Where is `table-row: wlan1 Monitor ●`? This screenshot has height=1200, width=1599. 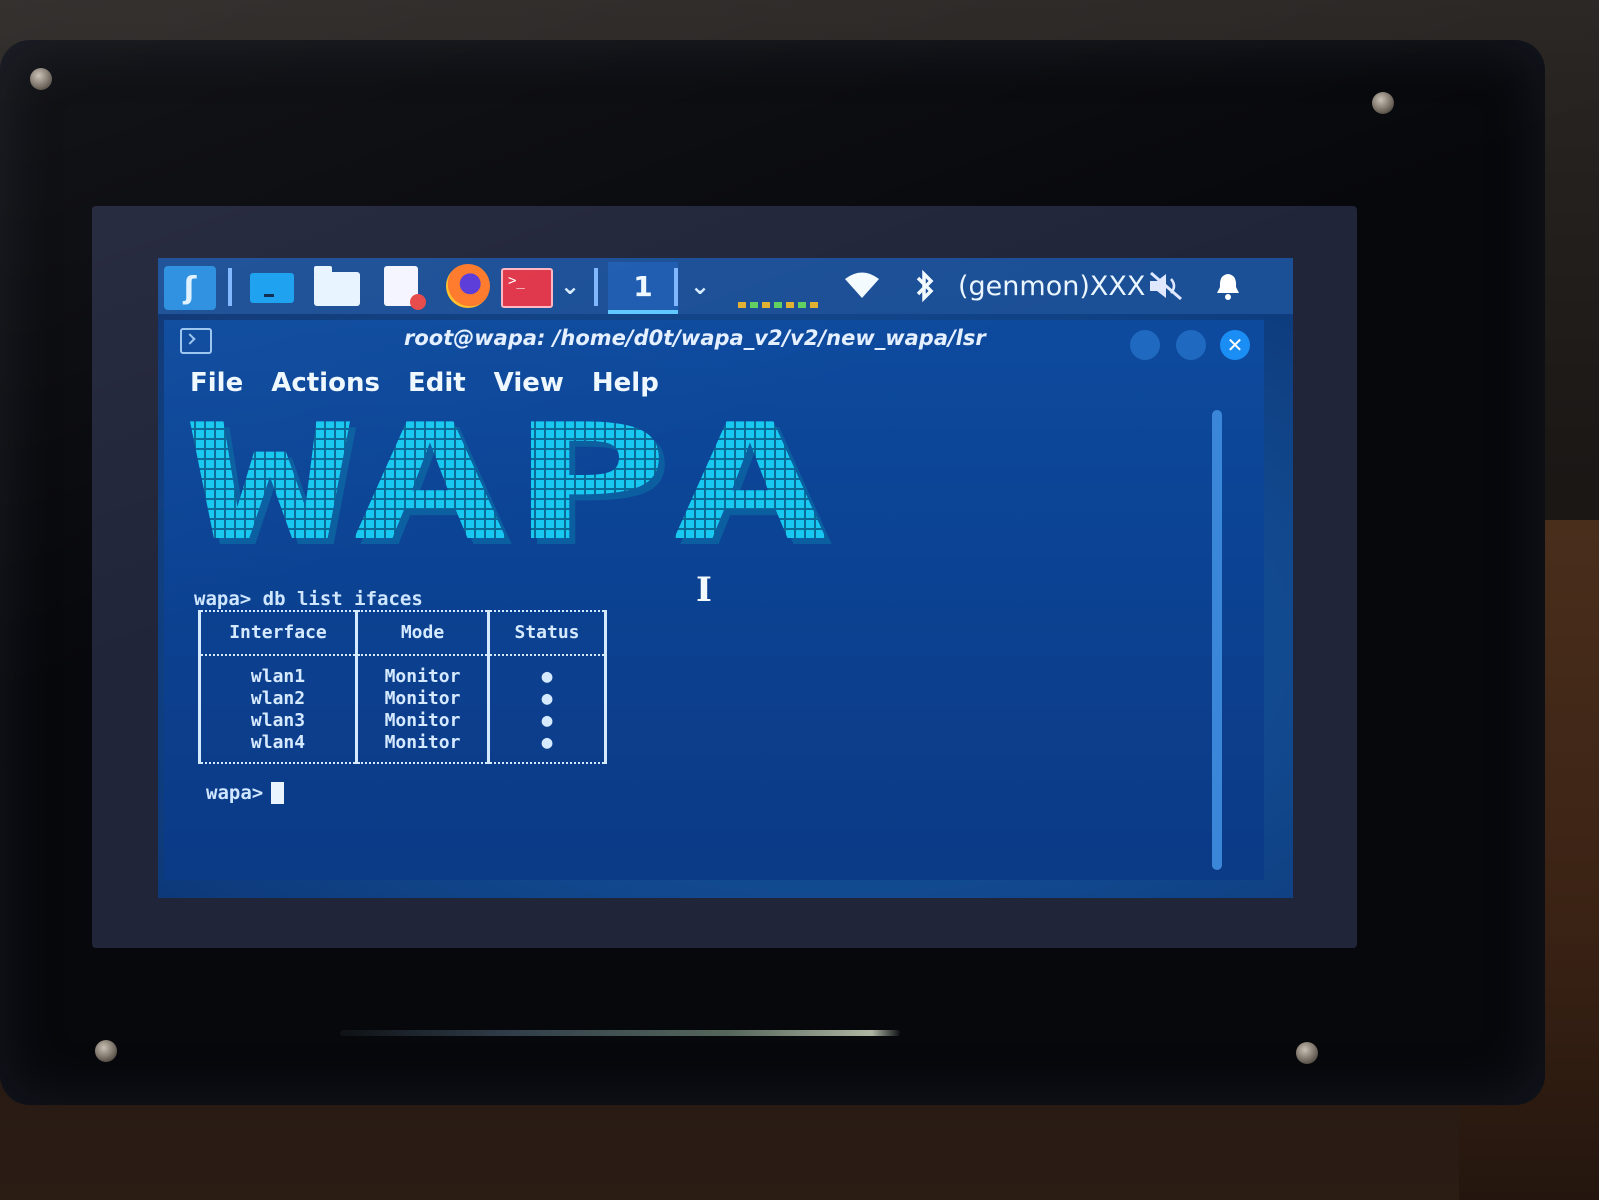 table-row: wlan1 Monitor ● is located at coordinates (402, 671).